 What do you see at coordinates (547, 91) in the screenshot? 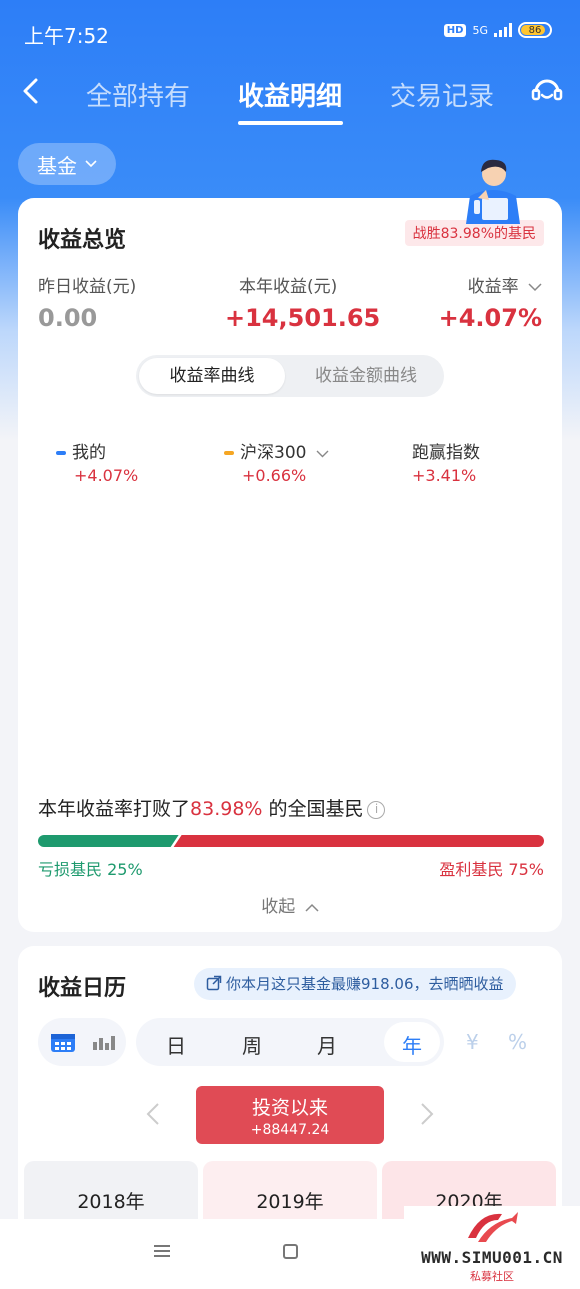
I see `customer-service-icon` at bounding box center [547, 91].